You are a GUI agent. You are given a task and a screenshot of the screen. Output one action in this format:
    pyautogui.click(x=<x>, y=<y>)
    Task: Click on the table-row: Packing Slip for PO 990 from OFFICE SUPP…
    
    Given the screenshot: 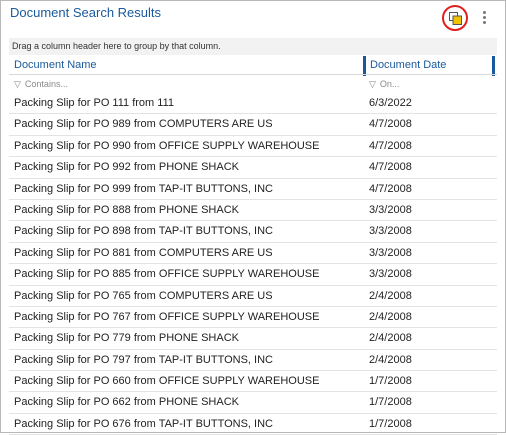 What is the action you would take?
    pyautogui.click(x=253, y=147)
    